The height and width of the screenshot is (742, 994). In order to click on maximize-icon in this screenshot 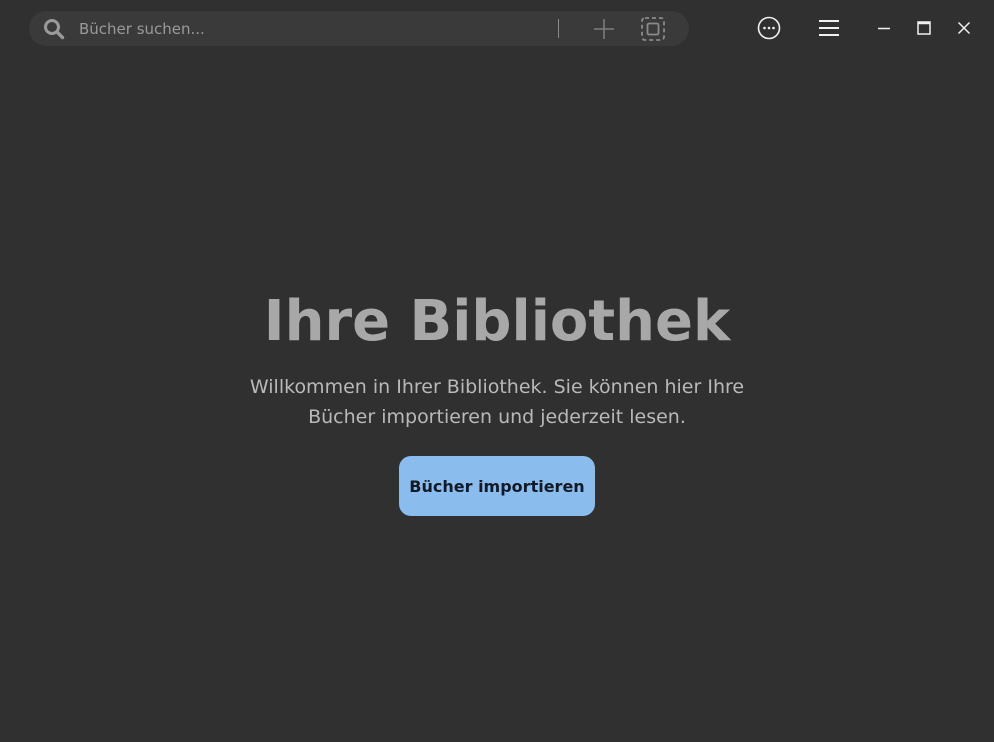, I will do `click(924, 28)`.